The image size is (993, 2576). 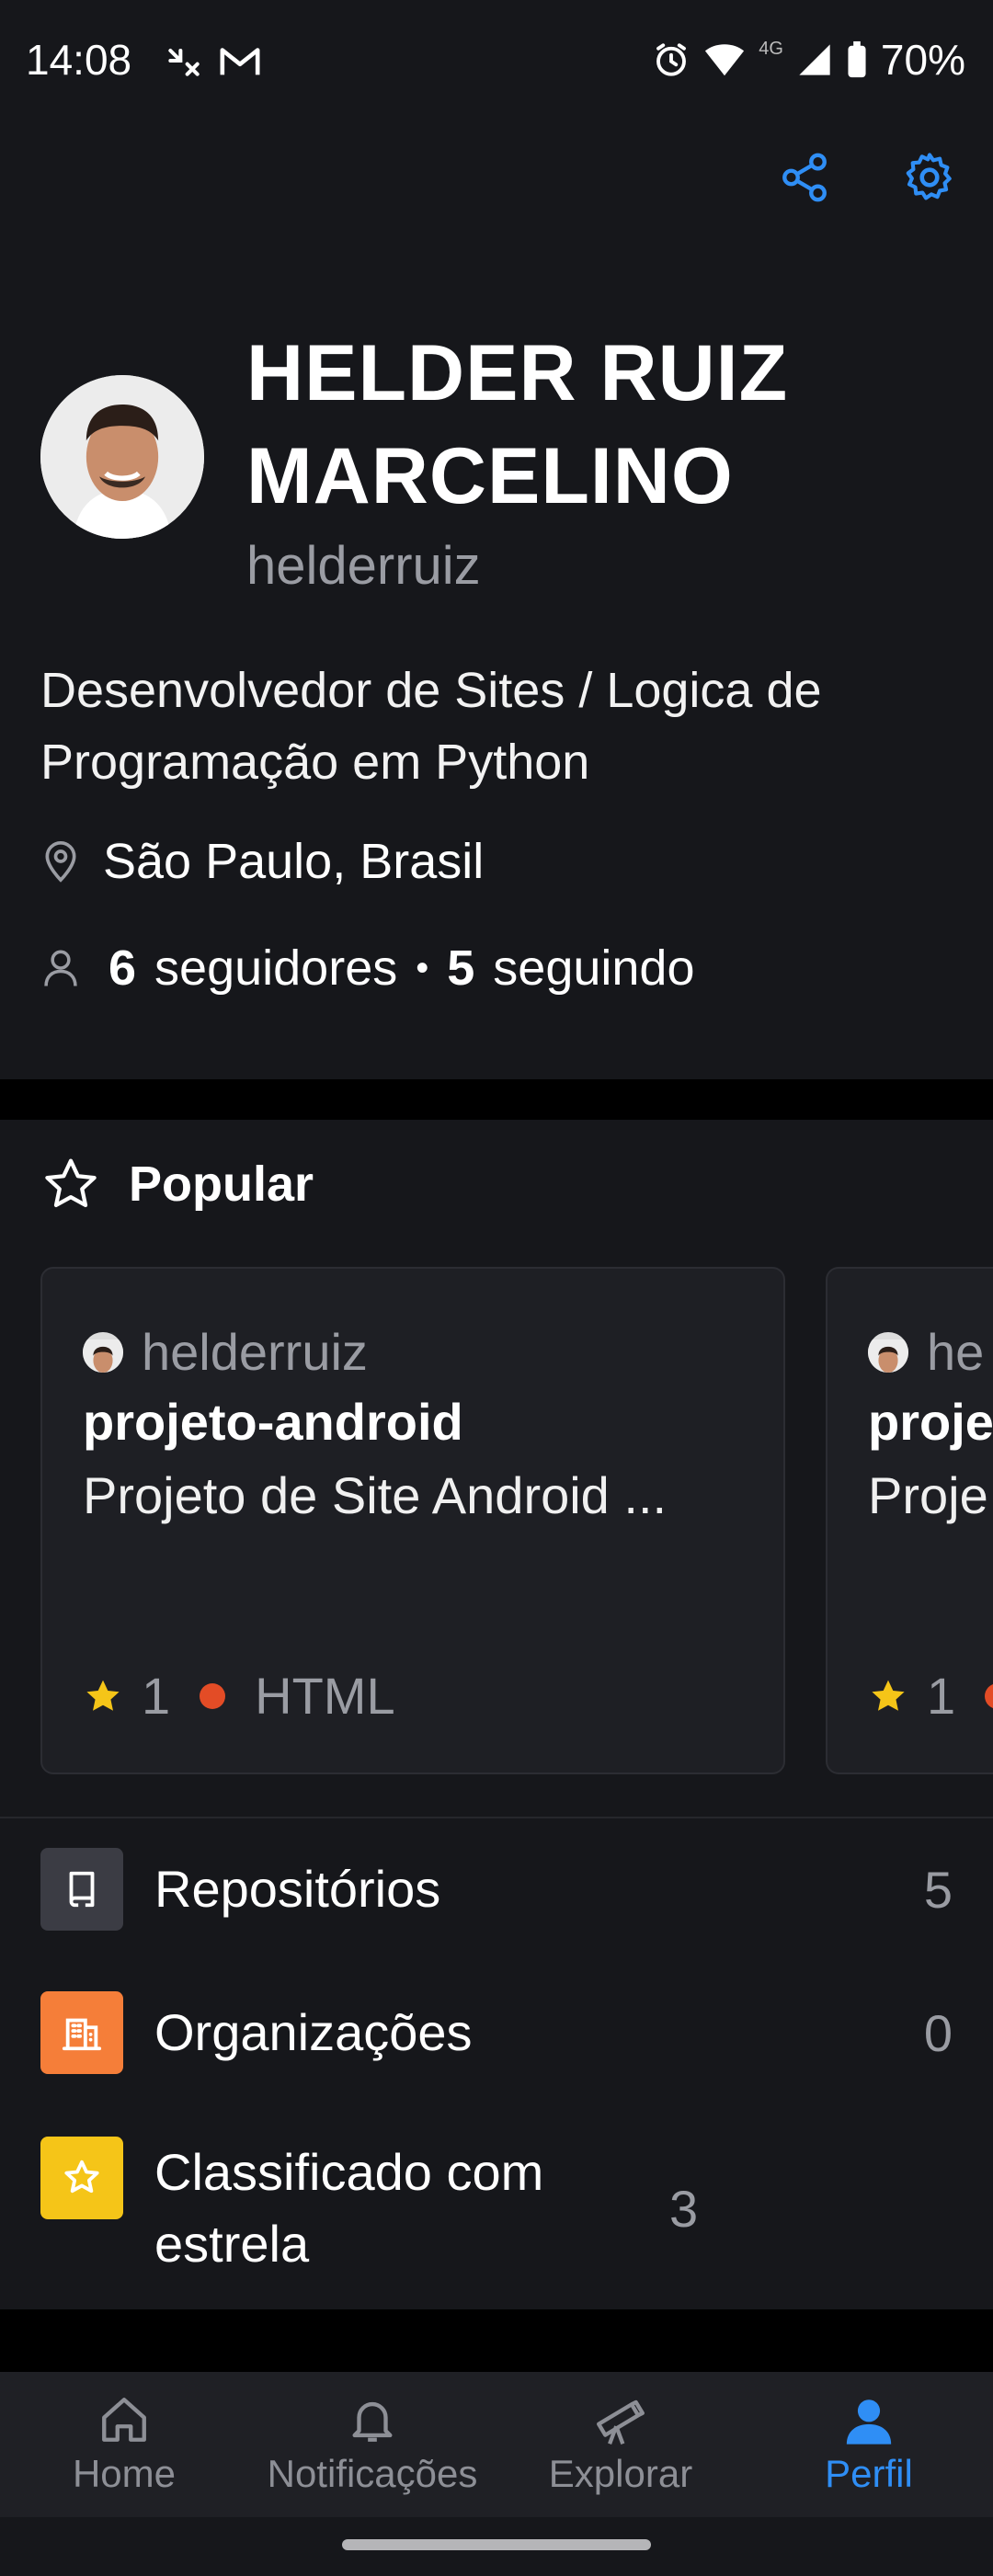 I want to click on following-count: 5, so click(x=461, y=968).